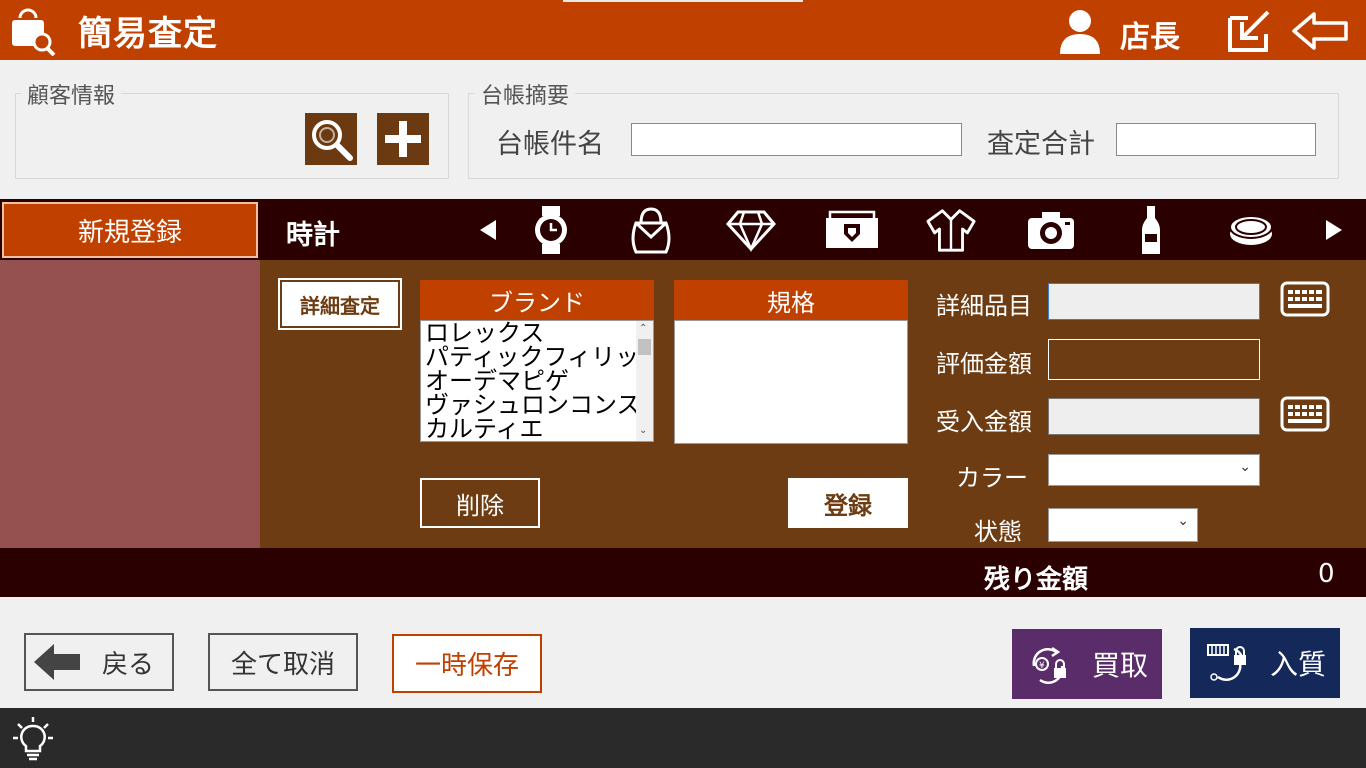  Describe the element at coordinates (283, 662) in the screenshot. I see `cancel-all-button: 全て取消` at that location.